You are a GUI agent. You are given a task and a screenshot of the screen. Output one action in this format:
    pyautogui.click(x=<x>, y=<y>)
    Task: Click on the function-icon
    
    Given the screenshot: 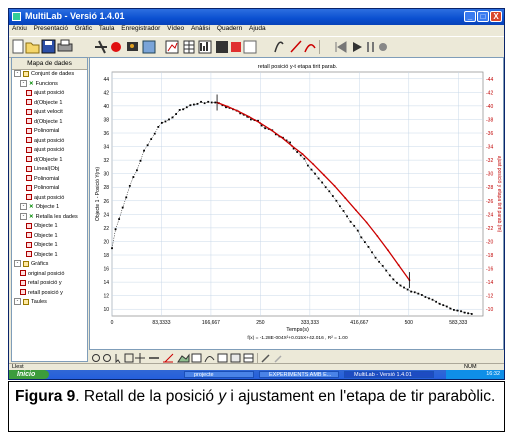 What is the action you would take?
    pyautogui.click(x=250, y=47)
    